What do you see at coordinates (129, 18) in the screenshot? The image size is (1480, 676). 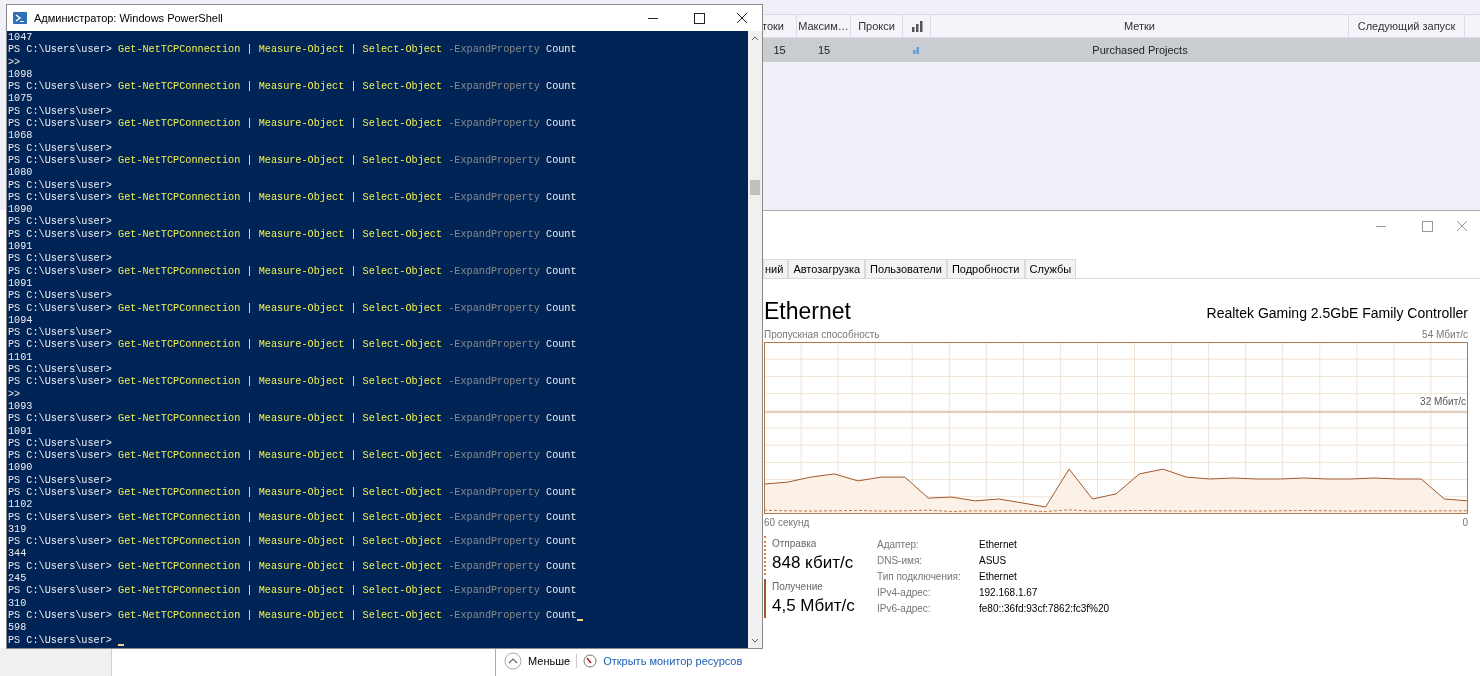 I see `window-title: Администратор: Windows PowerShell` at bounding box center [129, 18].